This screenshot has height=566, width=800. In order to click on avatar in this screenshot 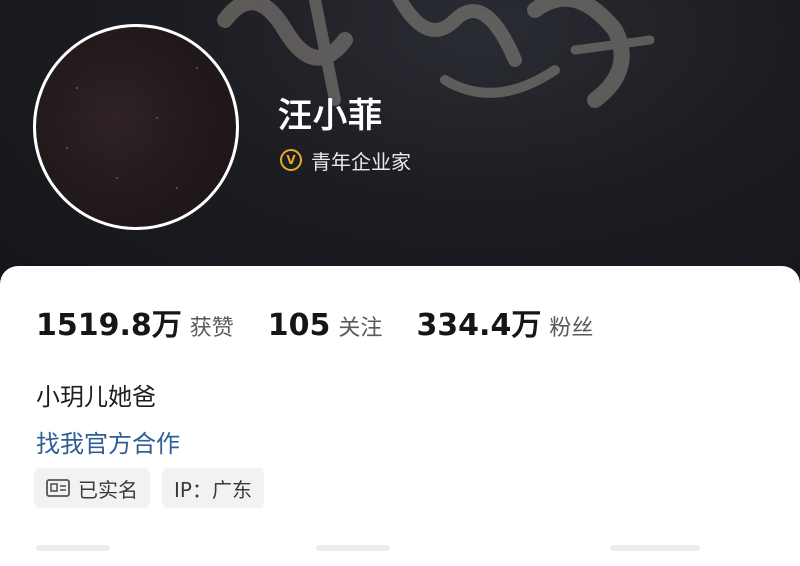, I will do `click(136, 127)`.